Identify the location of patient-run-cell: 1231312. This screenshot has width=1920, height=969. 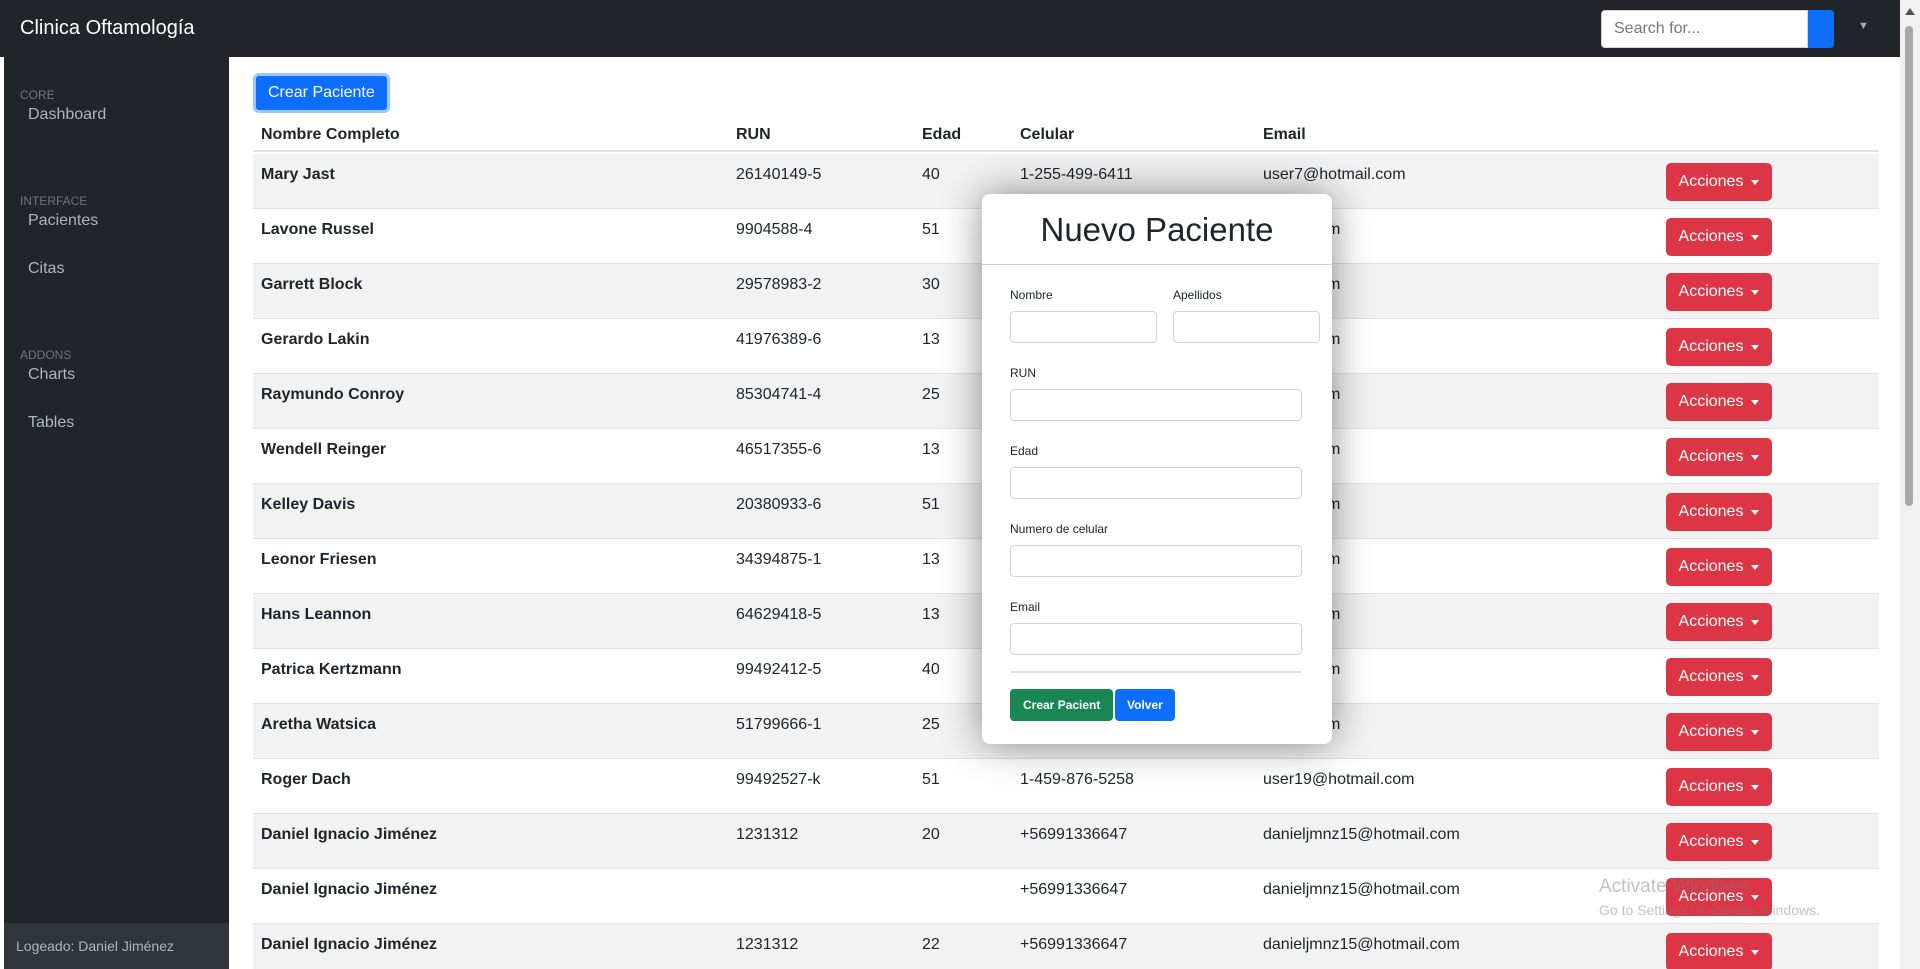
(767, 944).